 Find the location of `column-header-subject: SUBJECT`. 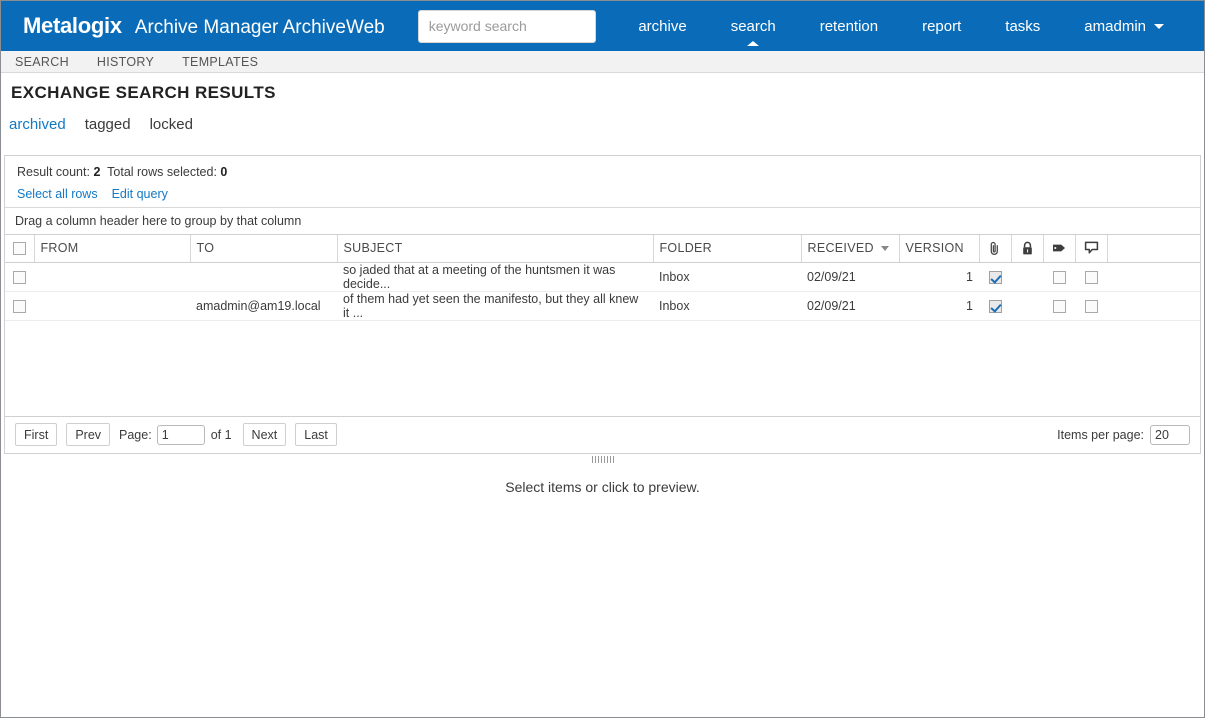

column-header-subject: SUBJECT is located at coordinates (495, 249).